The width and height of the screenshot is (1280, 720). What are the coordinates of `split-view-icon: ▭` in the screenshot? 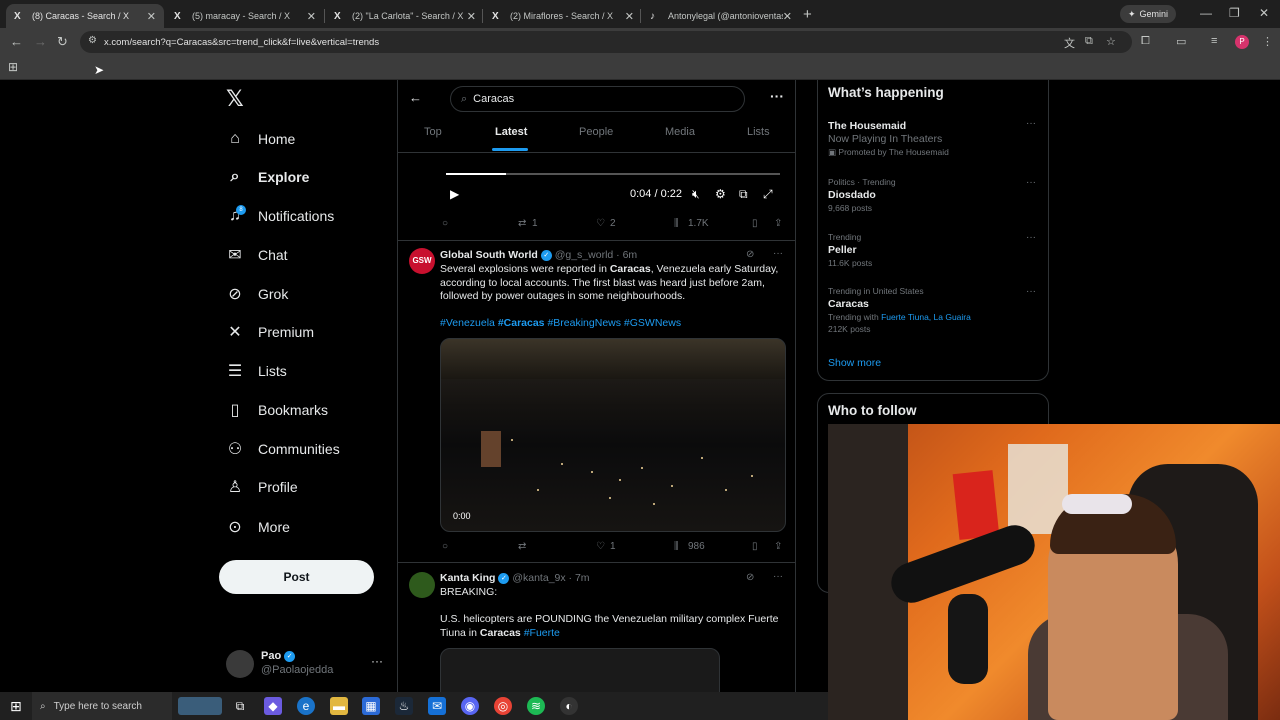 It's located at (1181, 41).